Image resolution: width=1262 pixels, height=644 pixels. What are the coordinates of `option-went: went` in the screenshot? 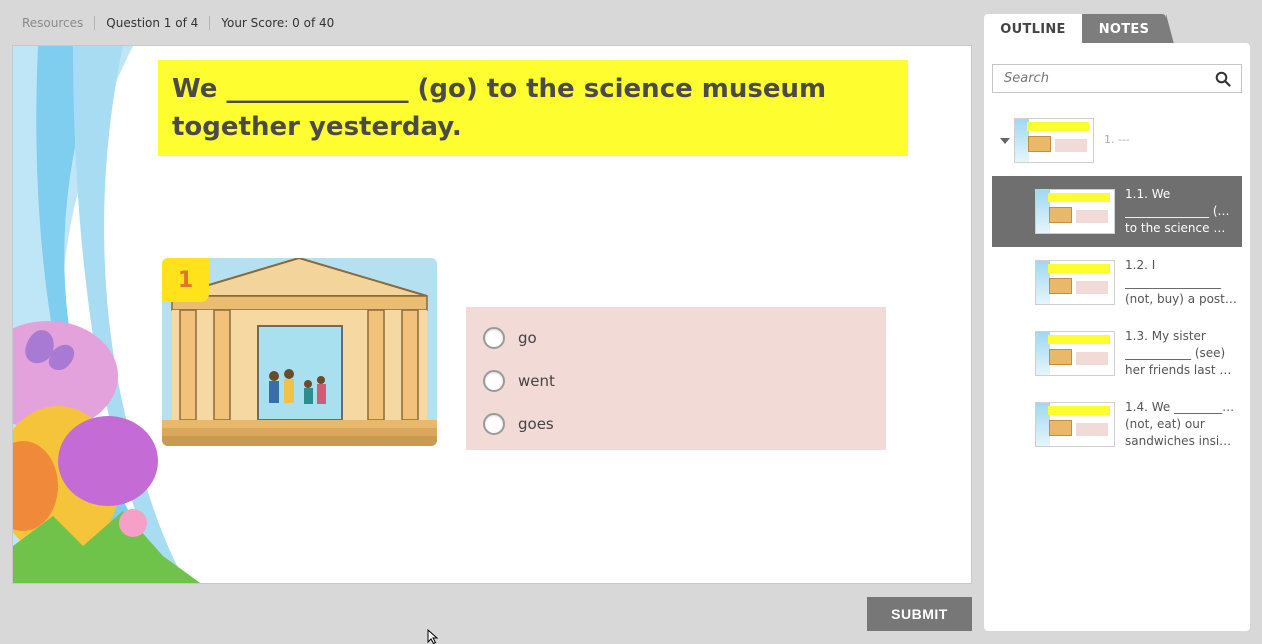 It's located at (676, 380).